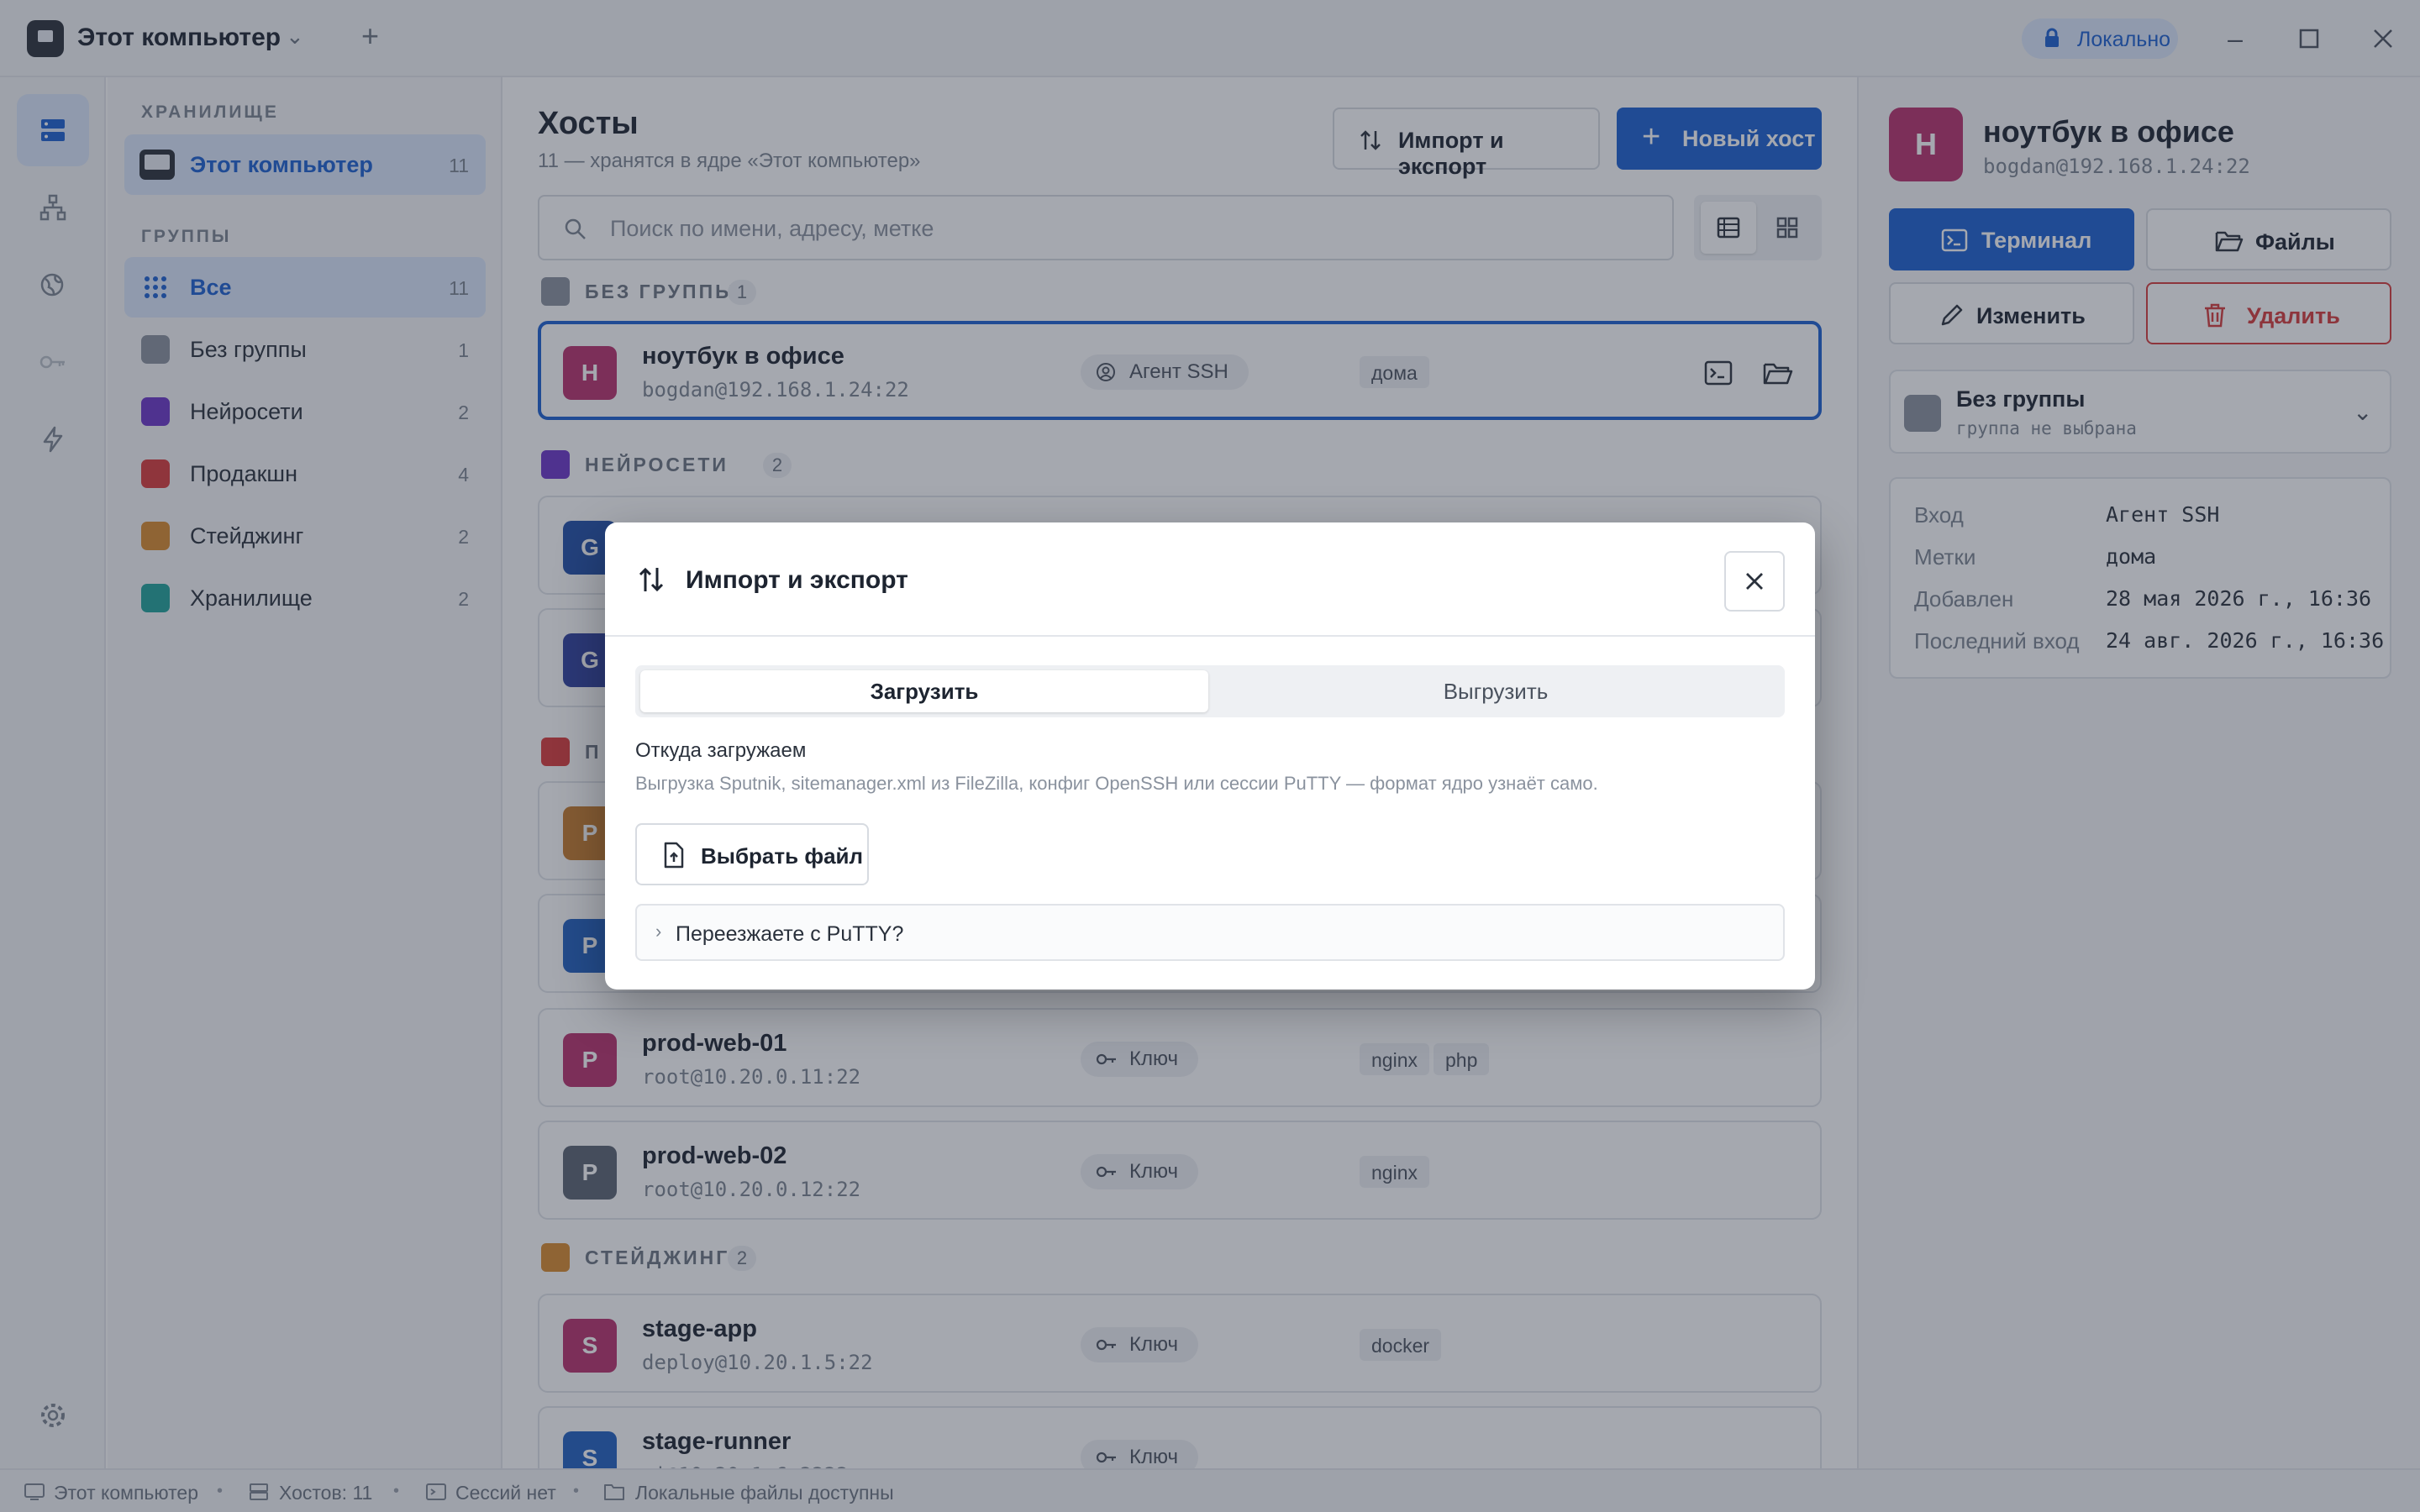 This screenshot has height=1512, width=2420. I want to click on choose-file-button: Выбрать файл, so click(752, 854).